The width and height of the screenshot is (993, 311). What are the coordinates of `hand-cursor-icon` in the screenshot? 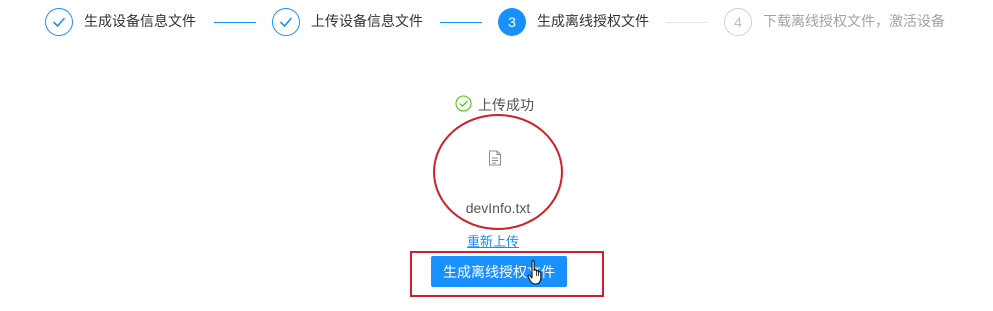 It's located at (536, 275).